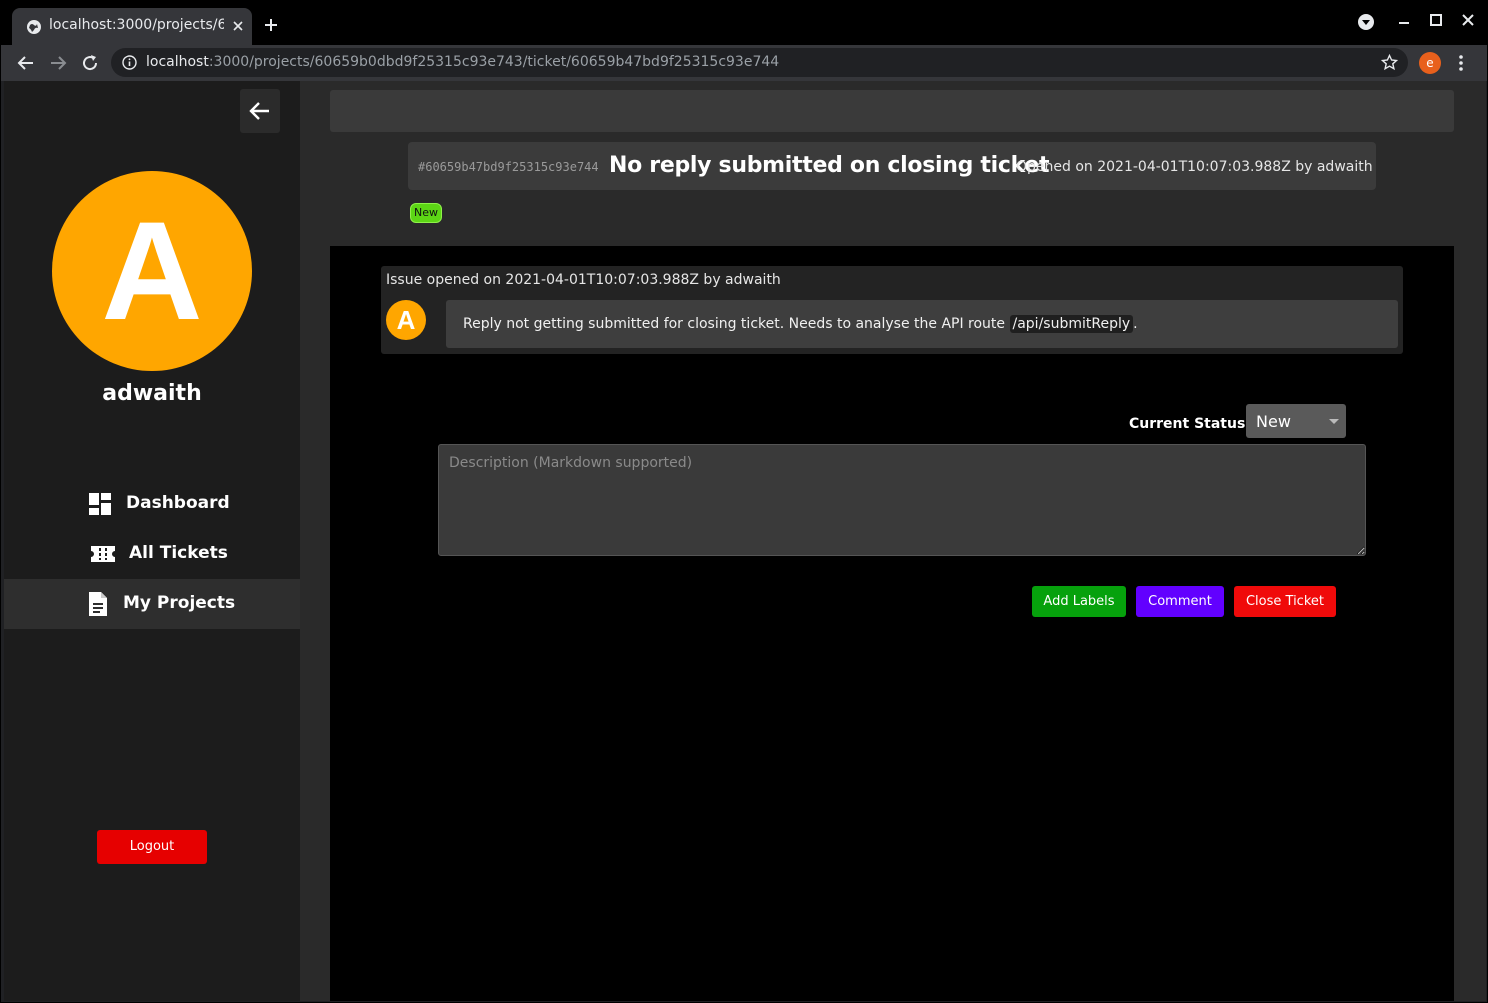  What do you see at coordinates (178, 503) in the screenshot?
I see `nav-label-dashboard: Dashboard` at bounding box center [178, 503].